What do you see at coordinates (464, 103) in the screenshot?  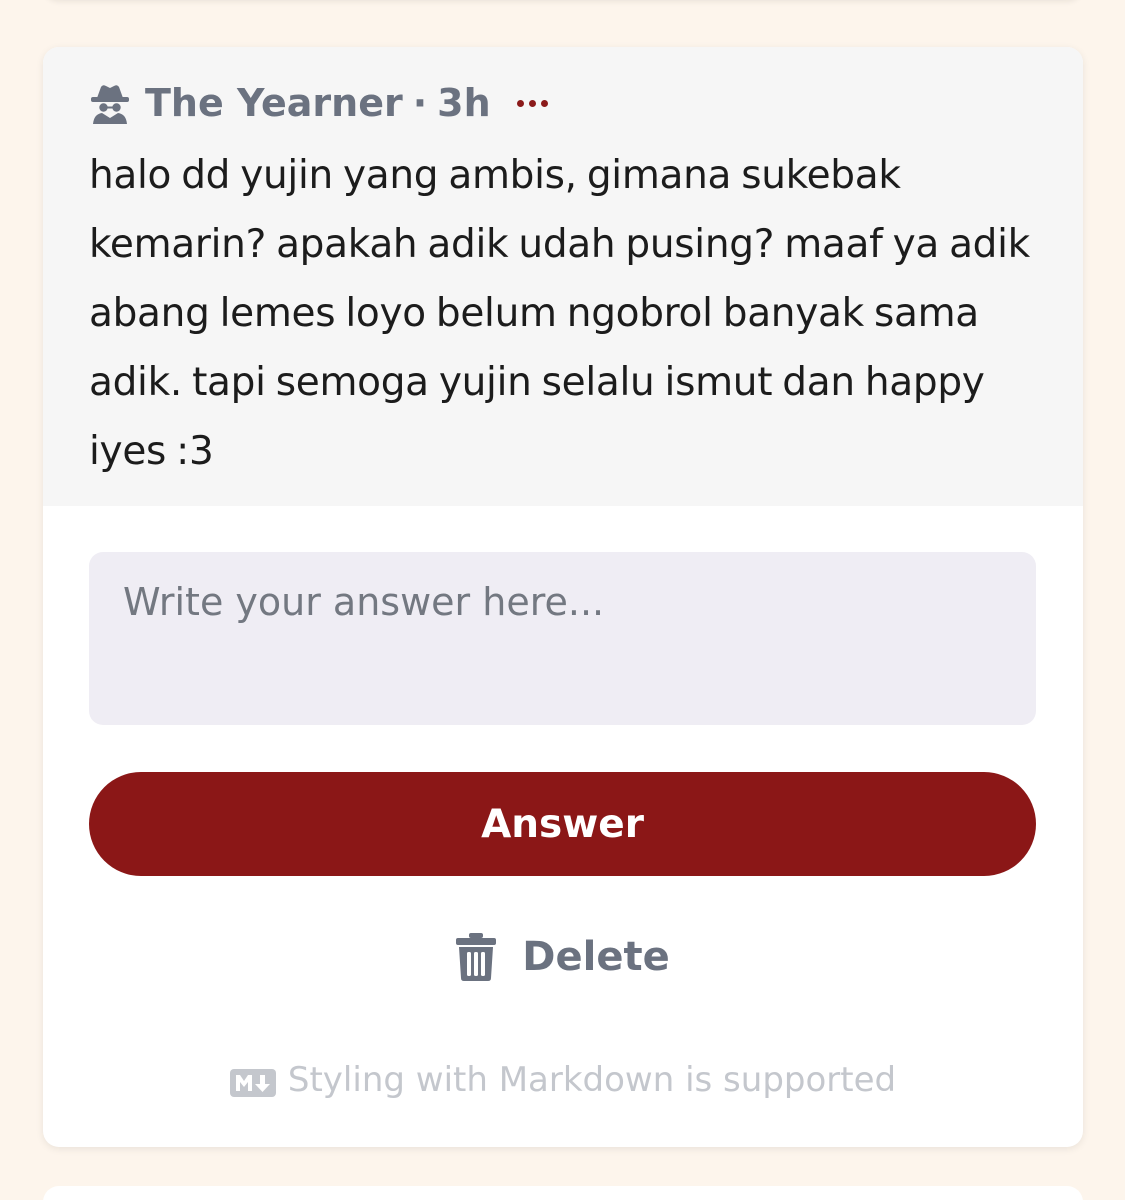 I see `post-time: 3h` at bounding box center [464, 103].